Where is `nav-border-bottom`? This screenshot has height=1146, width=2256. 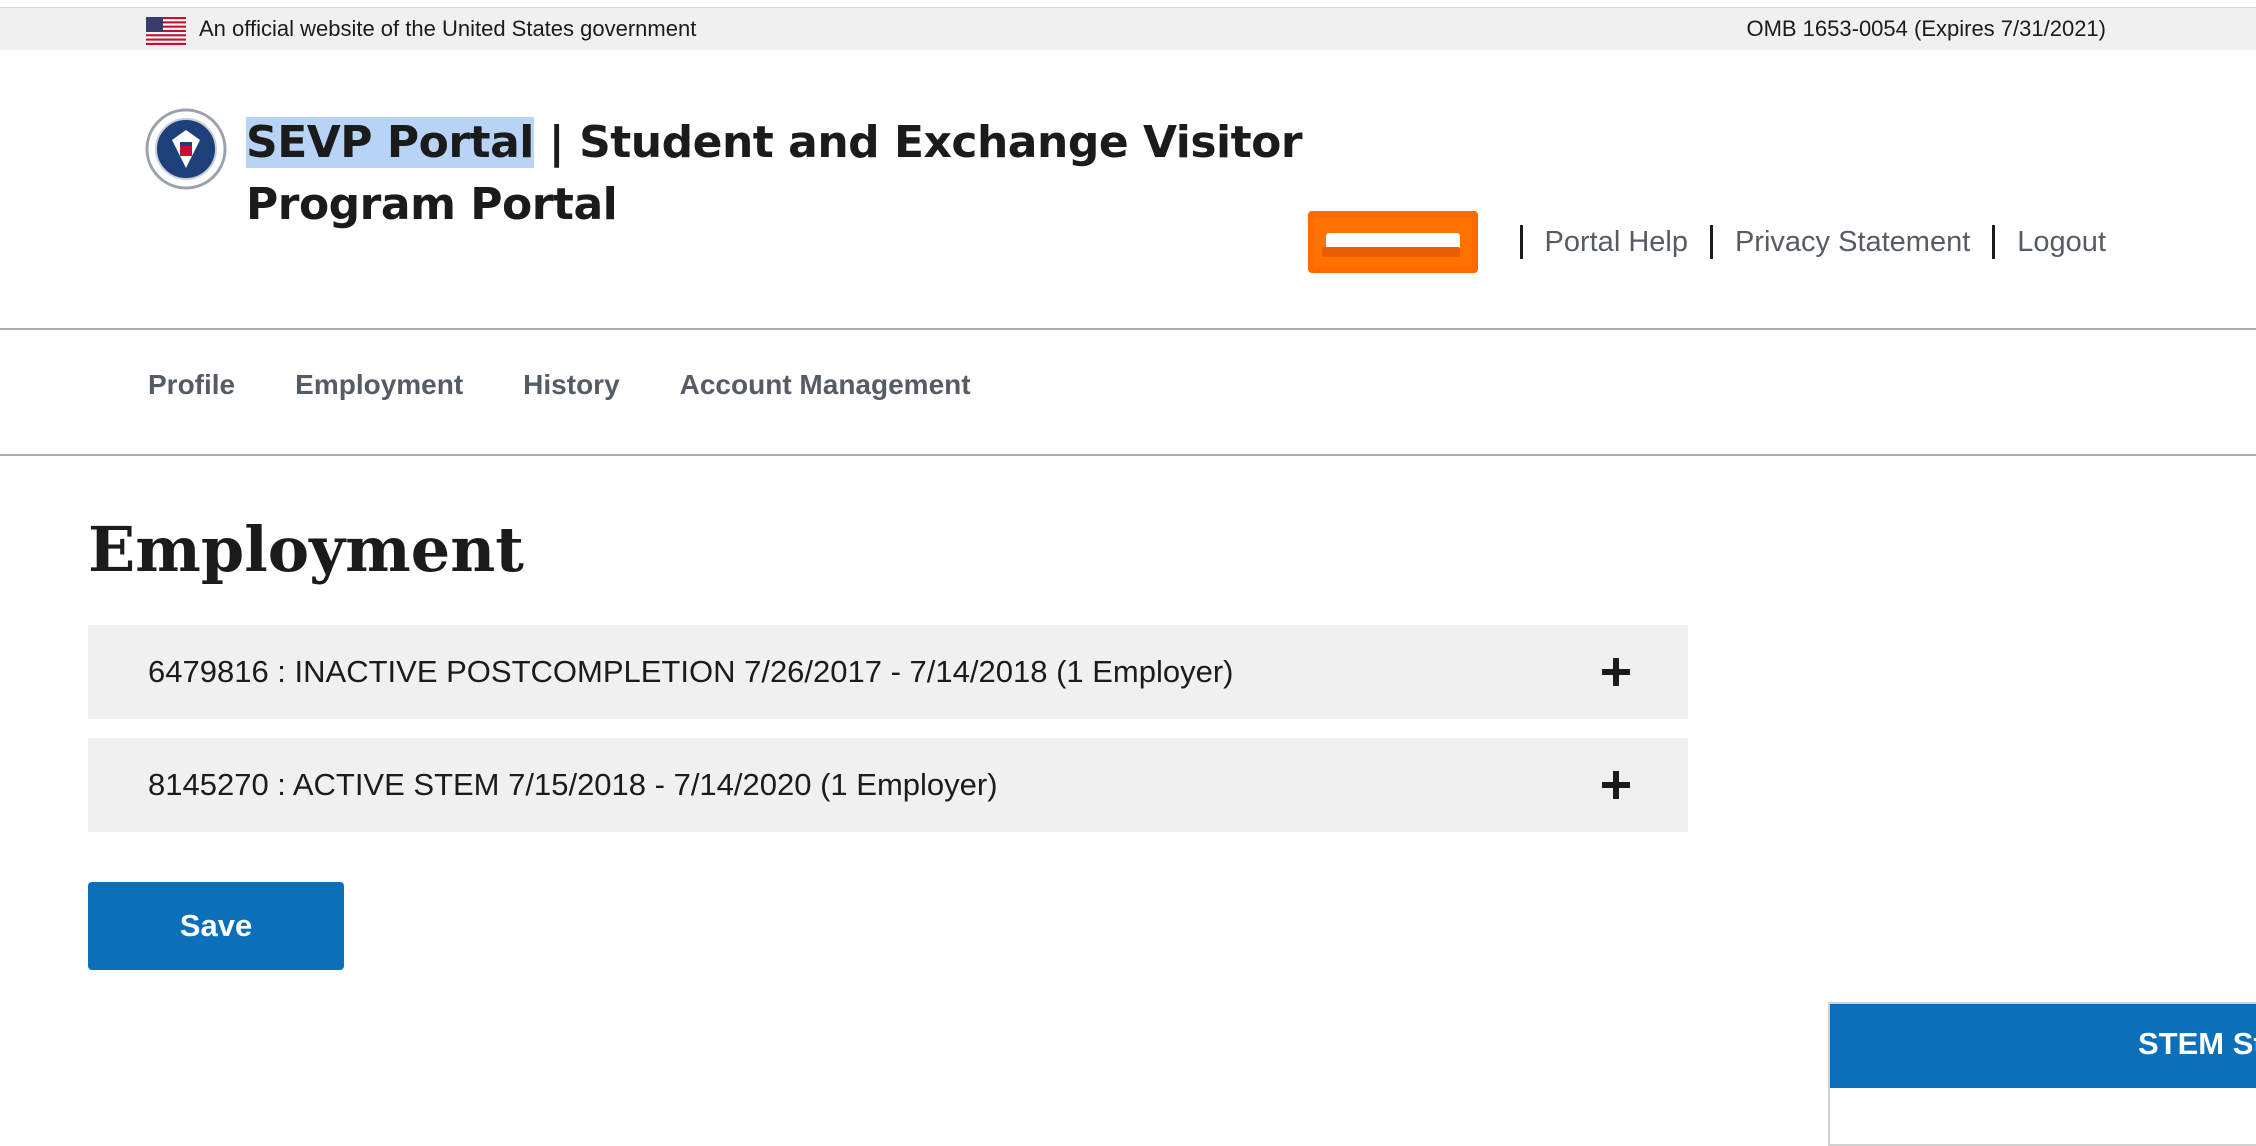
nav-border-bottom is located at coordinates (1128, 455).